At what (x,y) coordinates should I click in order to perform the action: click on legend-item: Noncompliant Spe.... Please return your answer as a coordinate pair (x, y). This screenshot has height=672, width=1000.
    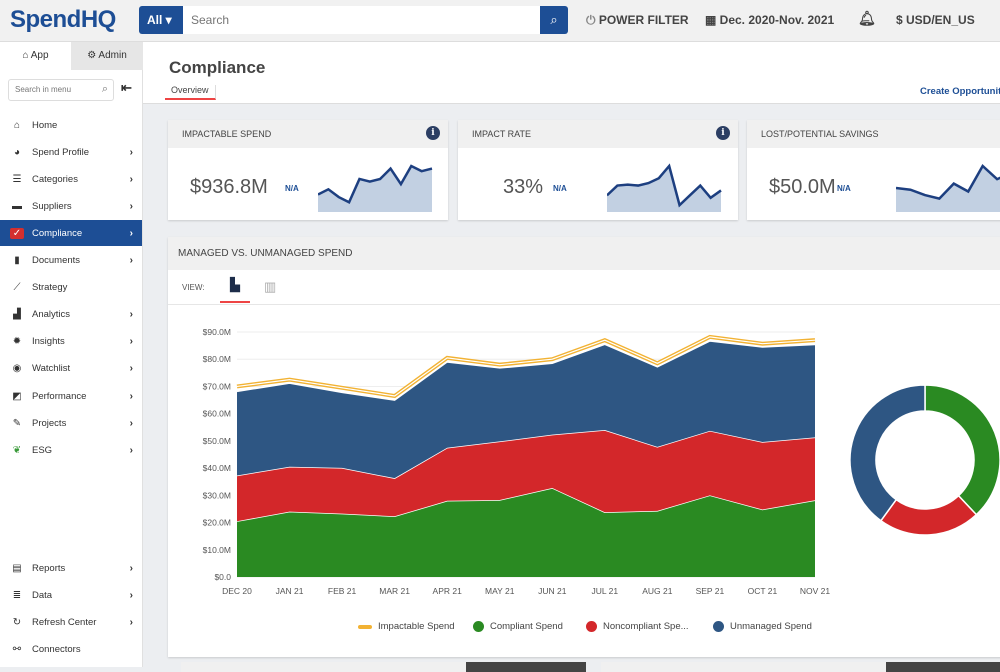
    Looking at the image, I should click on (637, 626).